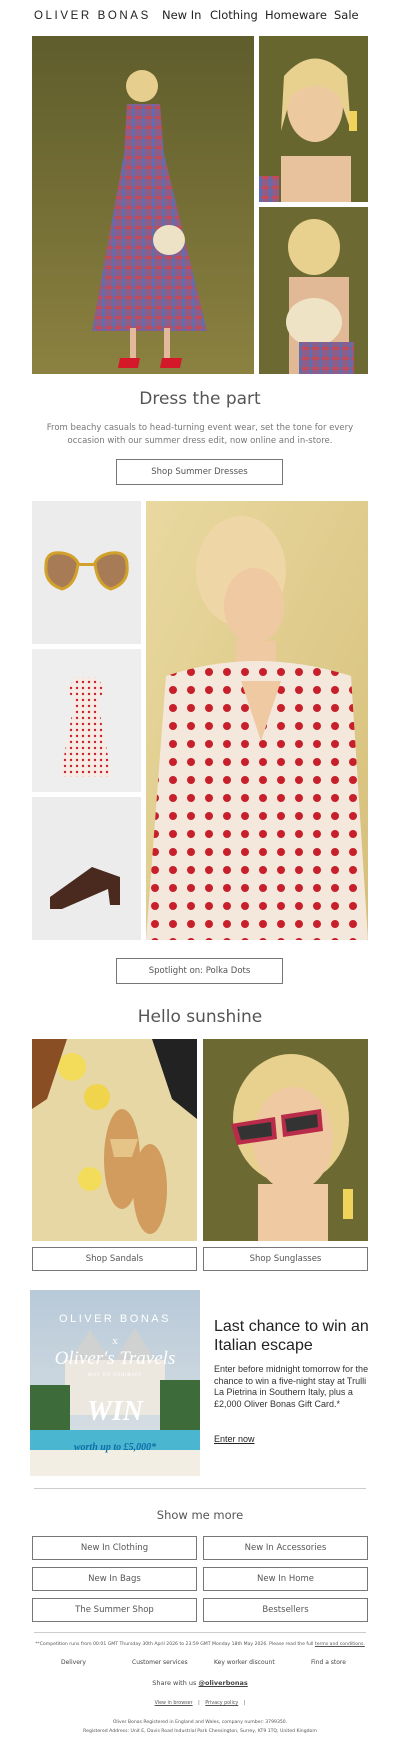 This screenshot has height=1745, width=400. I want to click on terms-link: terms and conditions., so click(340, 1644).